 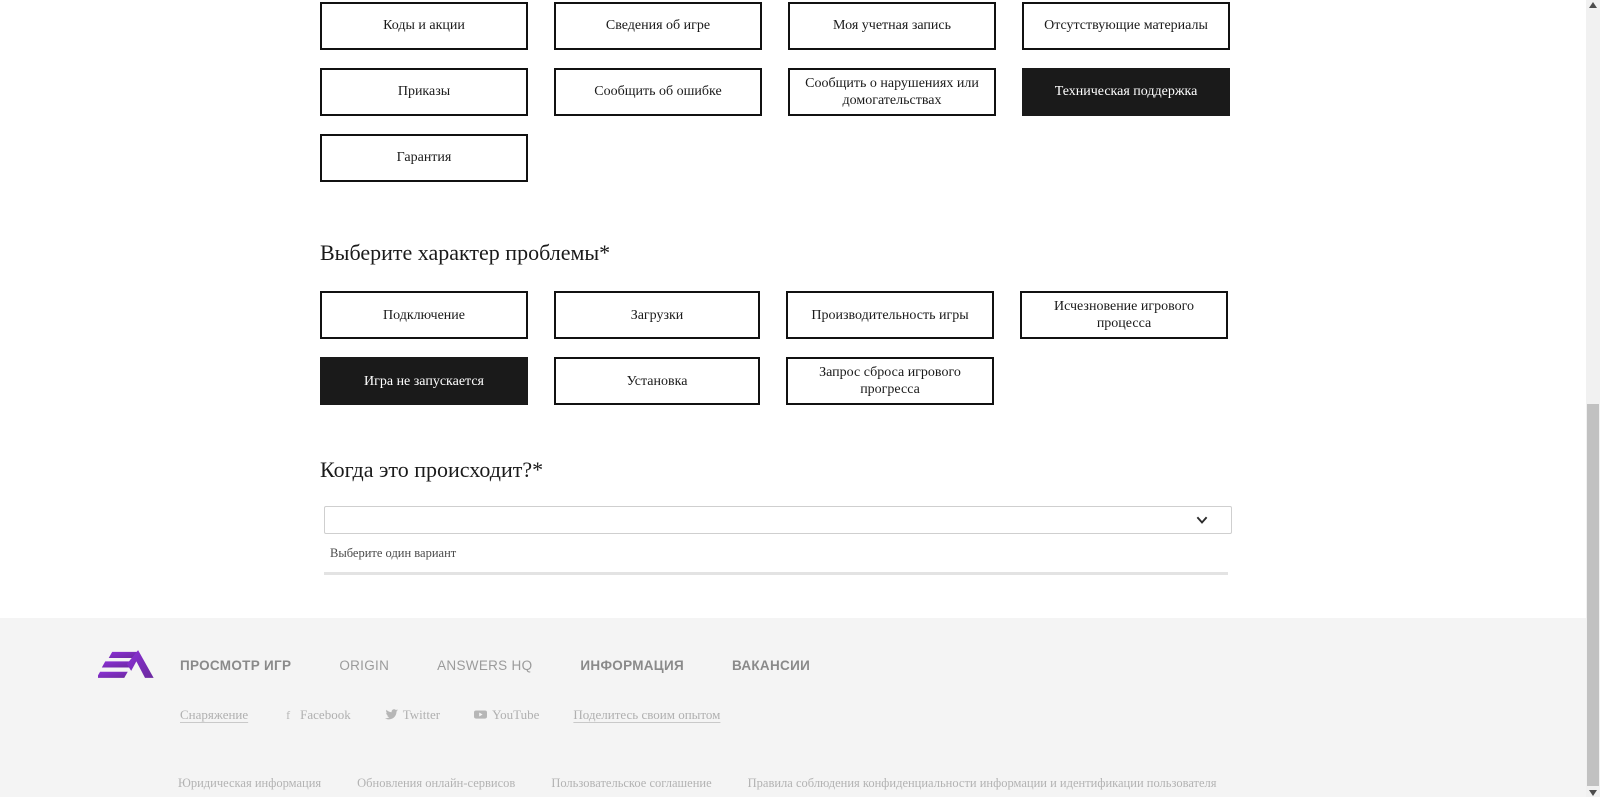 I want to click on scroll-down-arrow-icon, so click(x=1593, y=792).